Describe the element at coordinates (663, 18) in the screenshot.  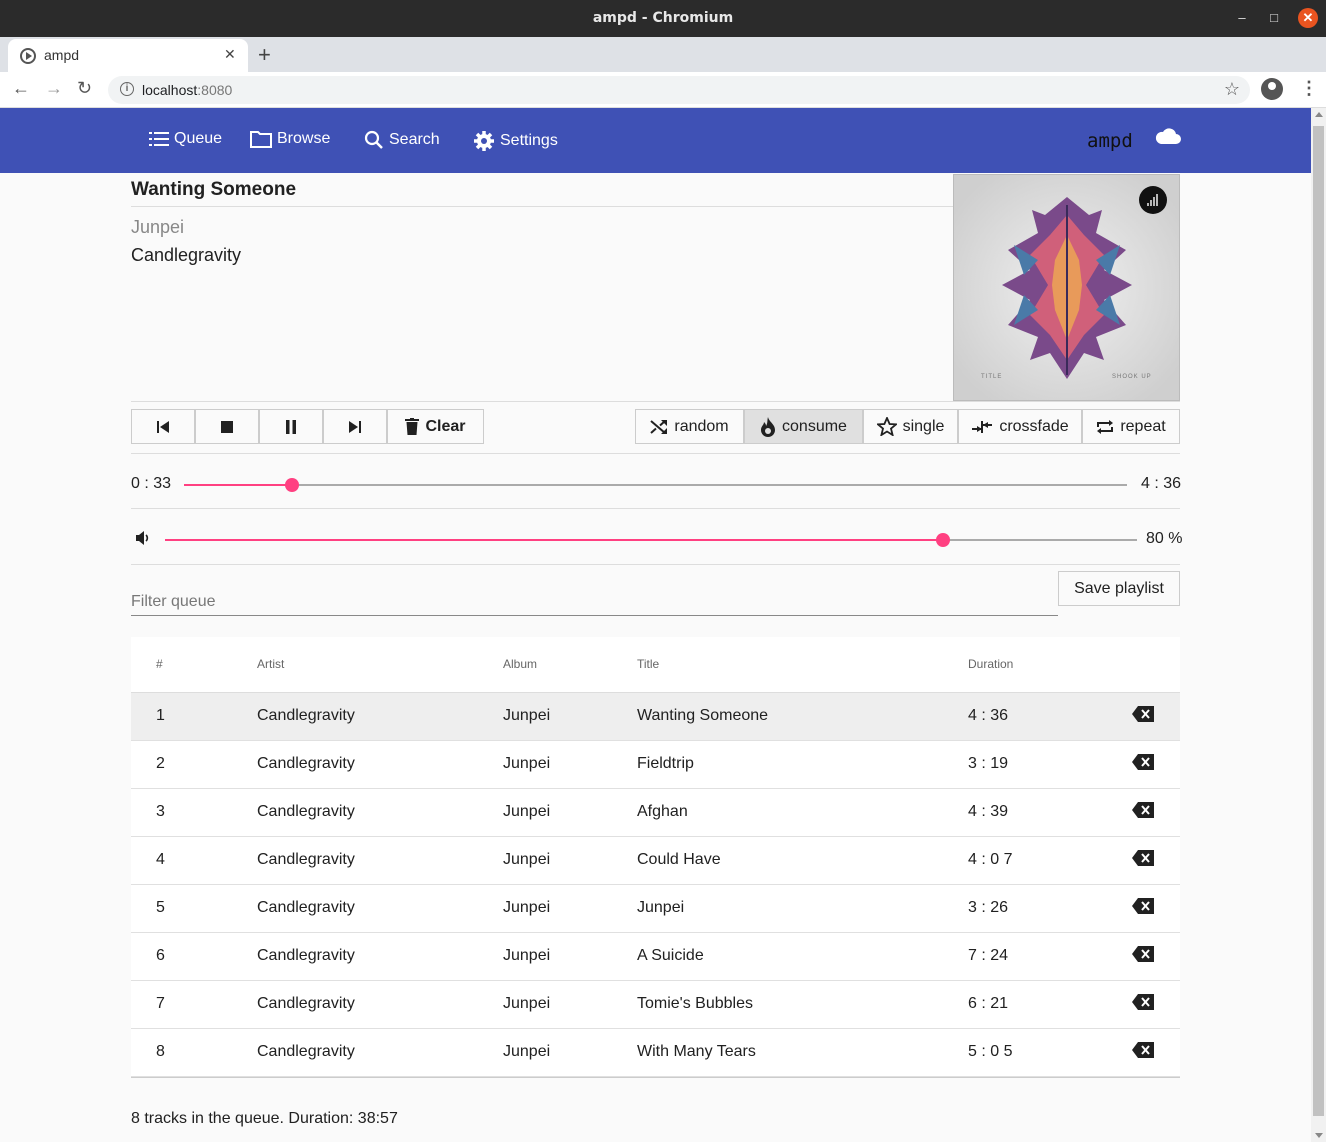
I see `window-titlebar: ampd - Chromium – □ ✕` at that location.